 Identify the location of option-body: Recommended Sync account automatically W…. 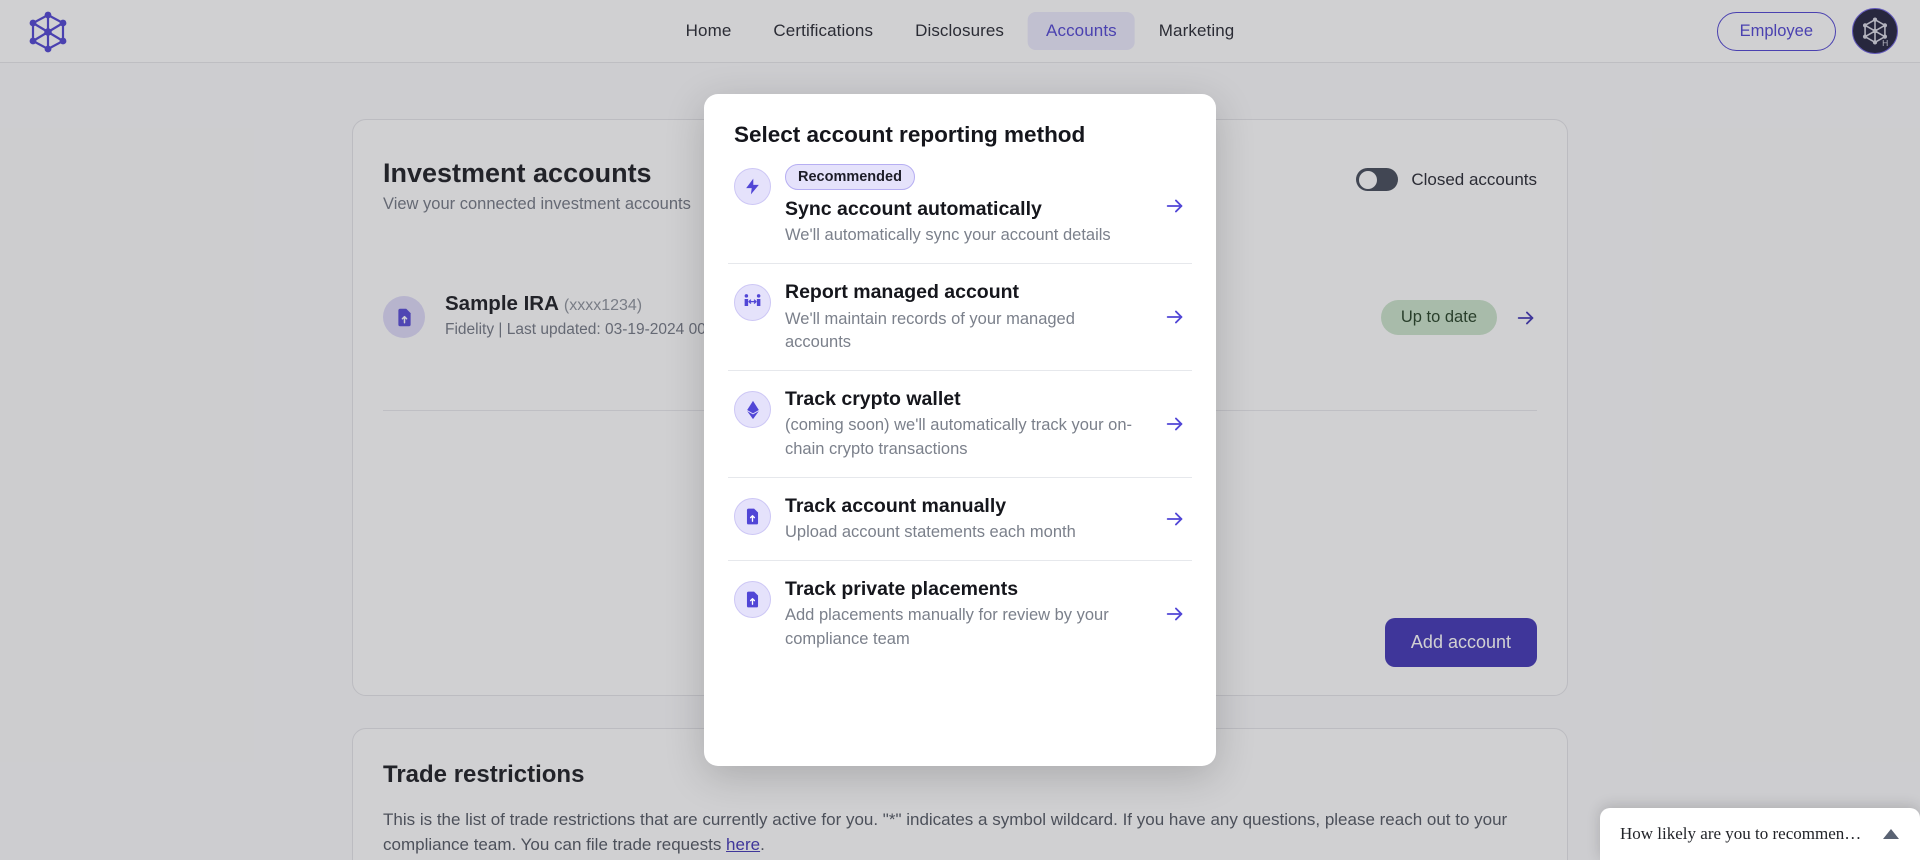
(985, 205).